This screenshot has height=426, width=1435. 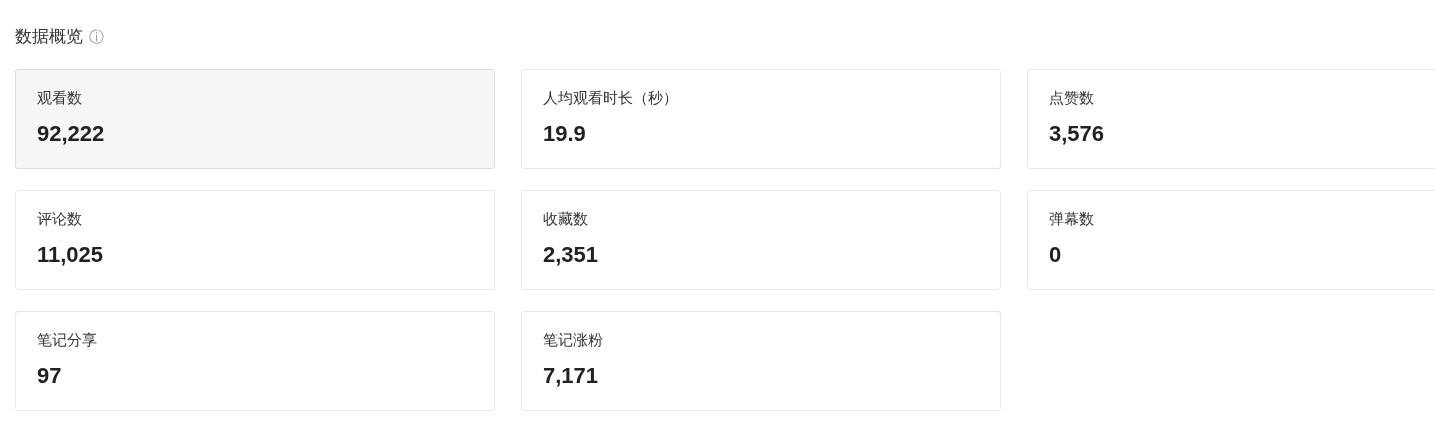 I want to click on metric-card: 笔记分享 97, so click(x=255, y=361).